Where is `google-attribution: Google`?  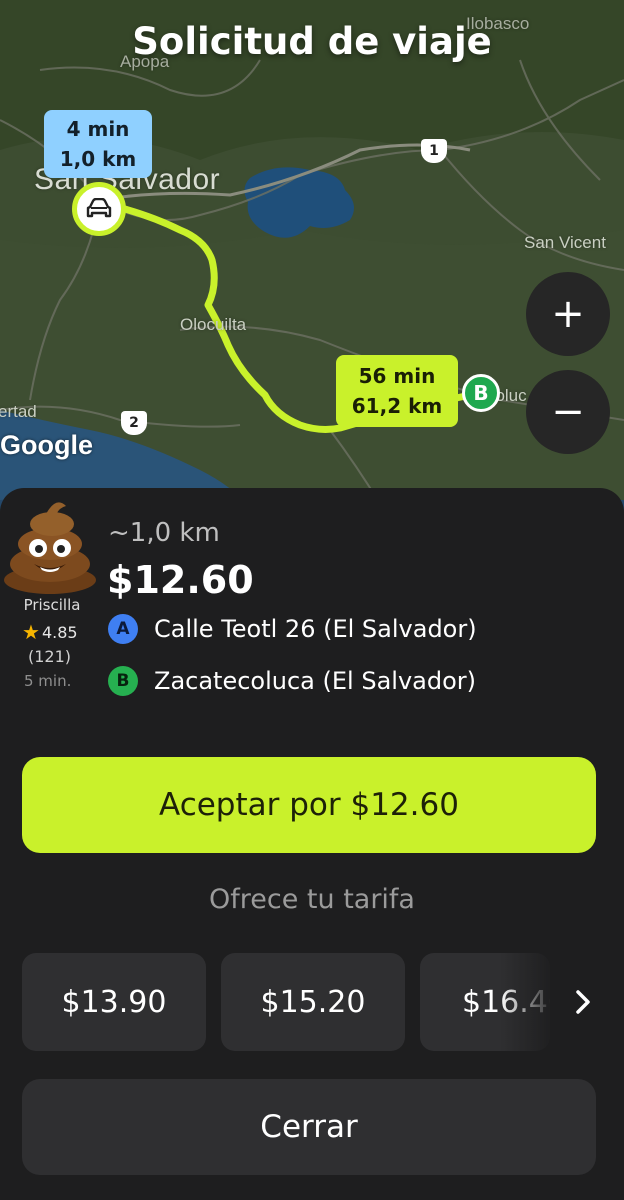
google-attribution: Google is located at coordinates (46, 445).